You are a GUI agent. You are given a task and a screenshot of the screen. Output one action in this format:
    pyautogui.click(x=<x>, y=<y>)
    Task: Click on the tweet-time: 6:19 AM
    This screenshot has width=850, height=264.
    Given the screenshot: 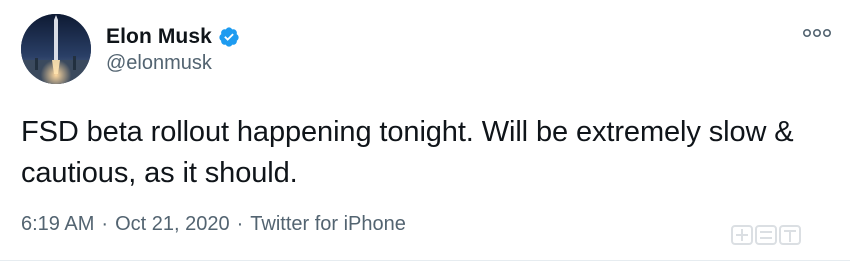 What is the action you would take?
    pyautogui.click(x=57, y=224)
    